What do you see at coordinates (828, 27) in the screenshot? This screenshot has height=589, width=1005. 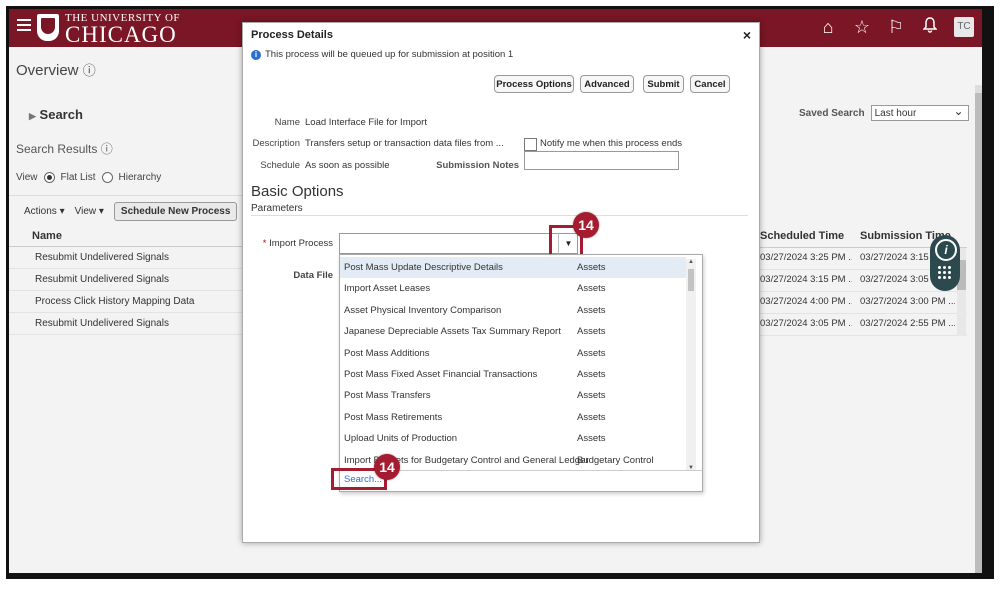 I see `home-icon: ⌂` at bounding box center [828, 27].